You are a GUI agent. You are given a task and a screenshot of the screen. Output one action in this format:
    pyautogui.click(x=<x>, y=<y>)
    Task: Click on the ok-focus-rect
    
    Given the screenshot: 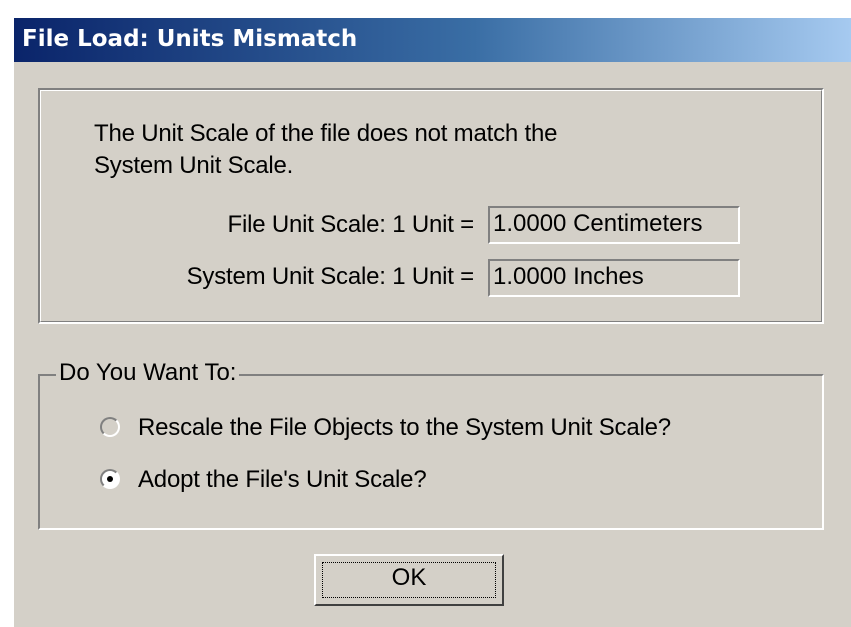 What is the action you would take?
    pyautogui.click(x=409, y=580)
    